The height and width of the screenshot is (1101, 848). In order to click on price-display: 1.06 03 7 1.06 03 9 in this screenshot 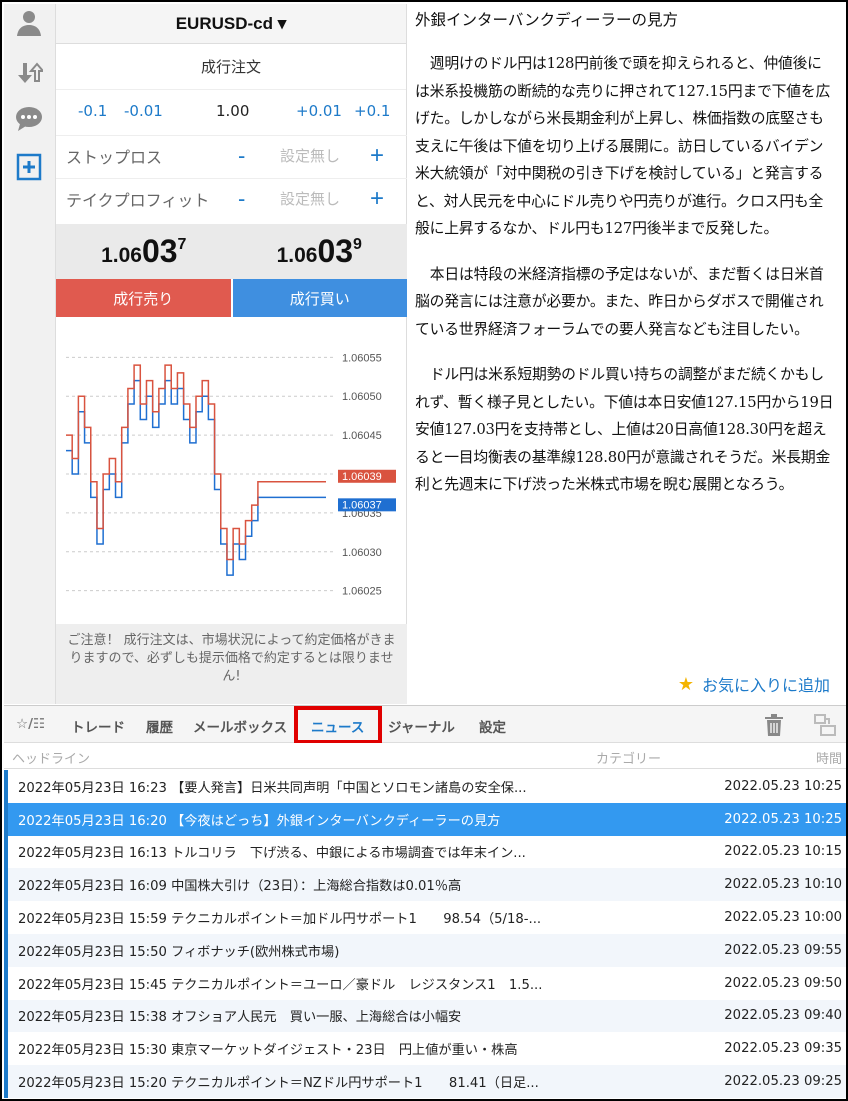, I will do `click(231, 251)`.